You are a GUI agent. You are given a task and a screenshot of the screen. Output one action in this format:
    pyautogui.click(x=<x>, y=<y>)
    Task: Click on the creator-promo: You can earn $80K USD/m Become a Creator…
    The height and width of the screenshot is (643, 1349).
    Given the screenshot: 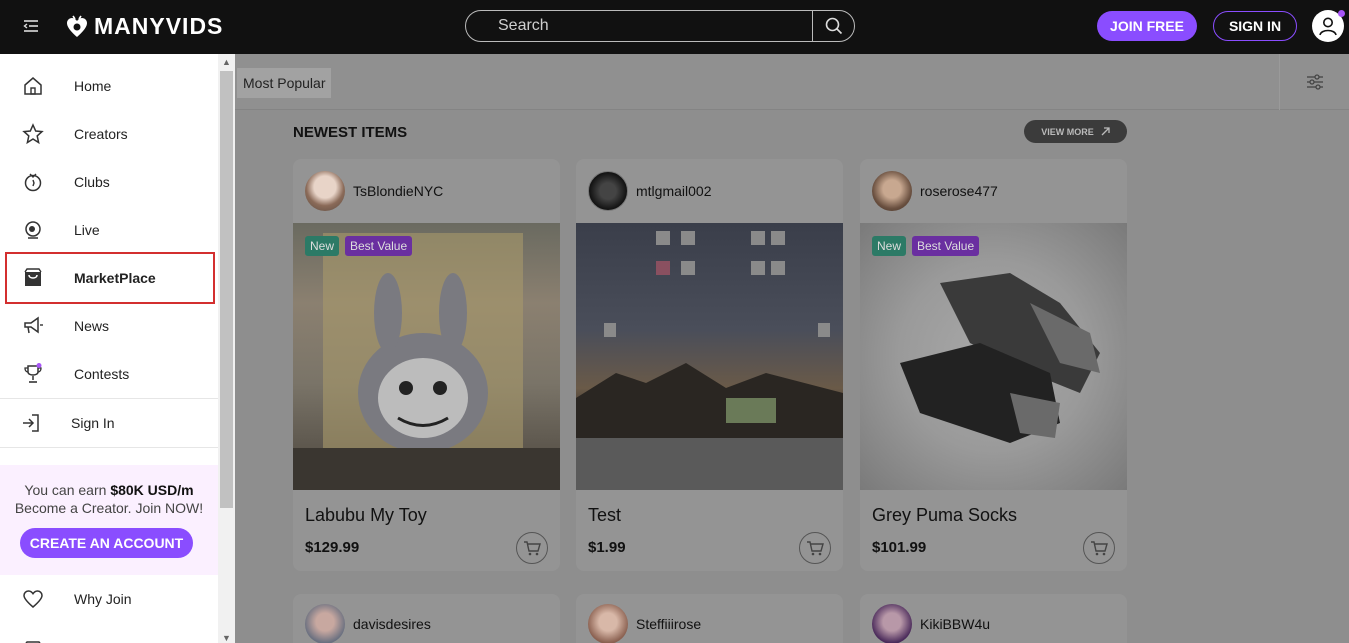 What is the action you would take?
    pyautogui.click(x=109, y=520)
    